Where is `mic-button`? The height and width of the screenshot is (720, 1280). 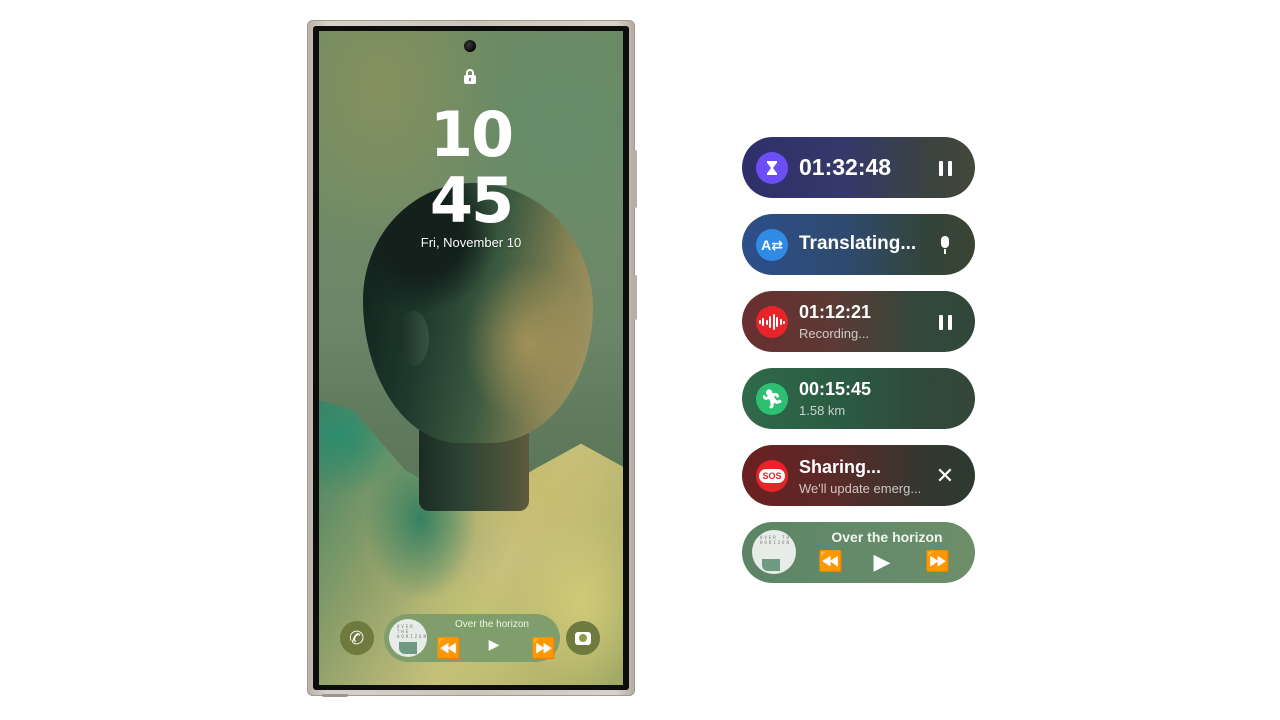
mic-button is located at coordinates (945, 245).